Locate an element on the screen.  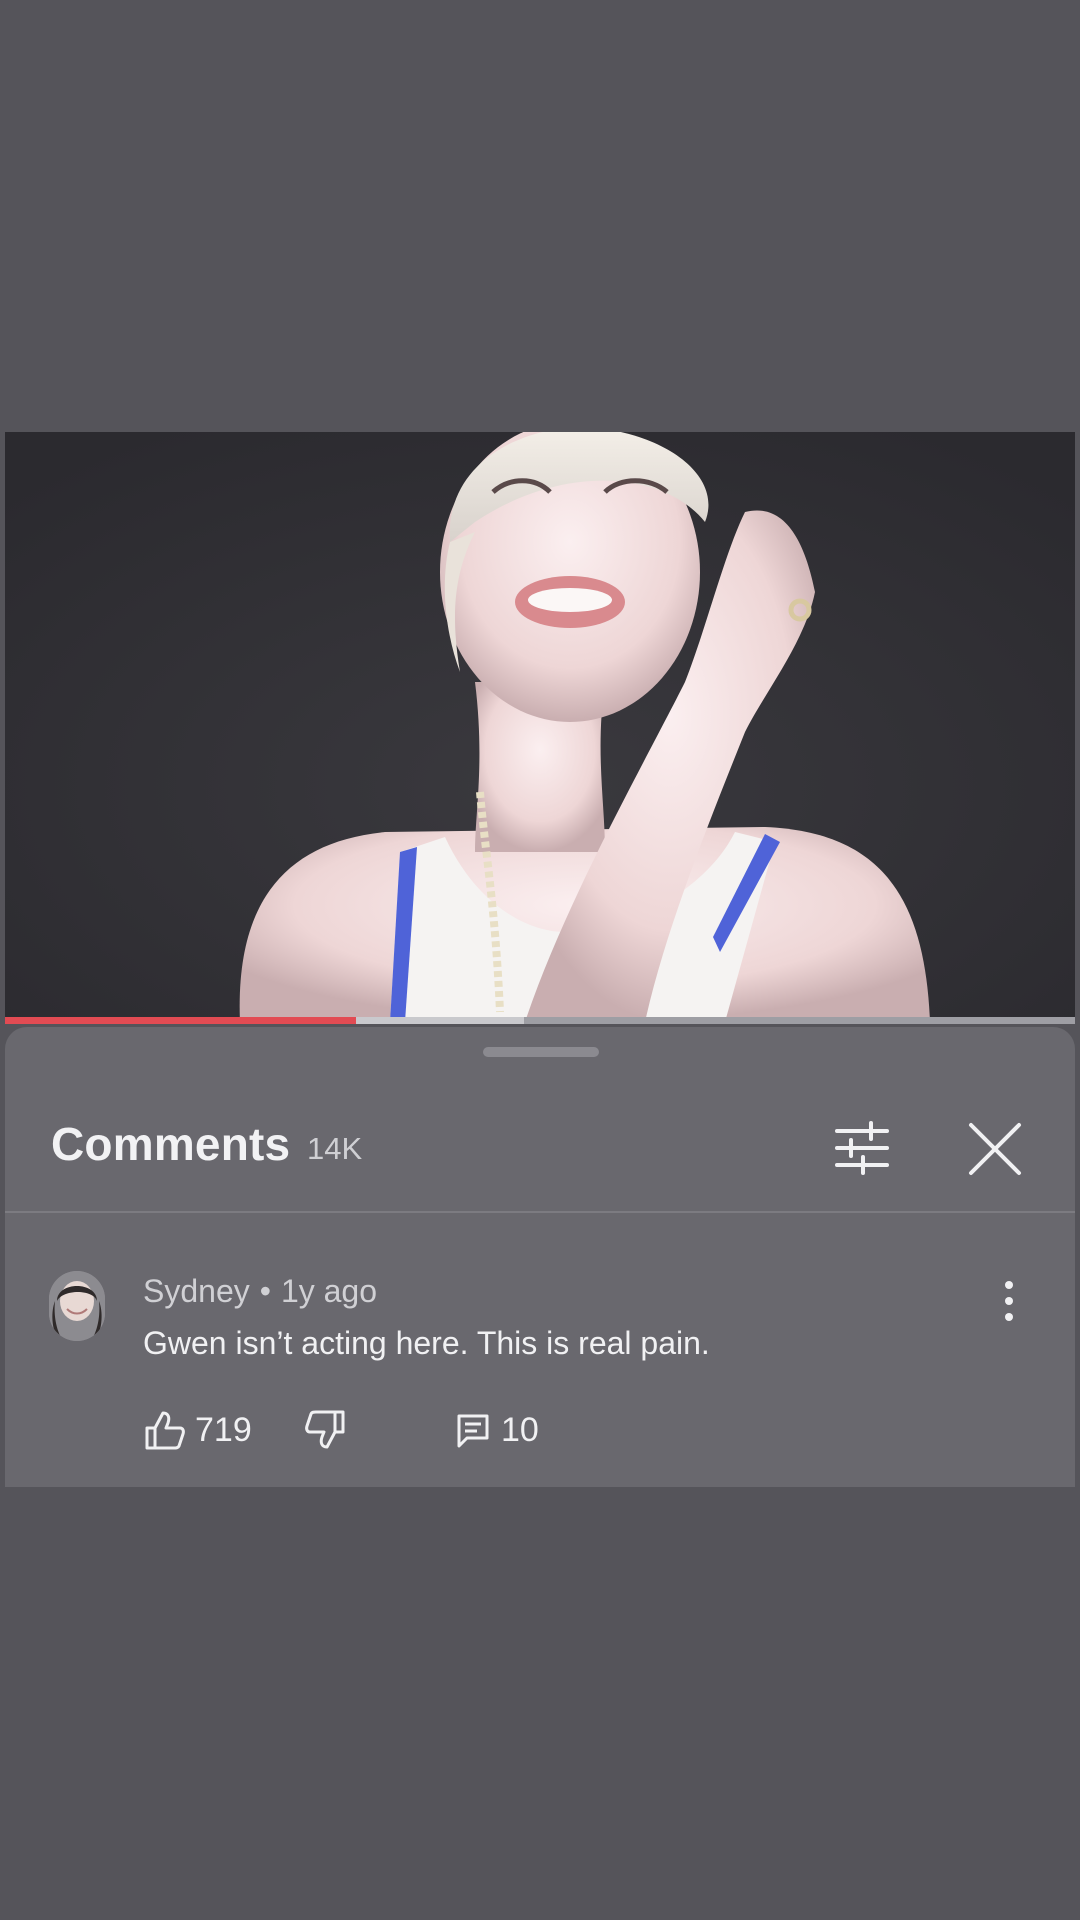
avatar is located at coordinates (77, 1306).